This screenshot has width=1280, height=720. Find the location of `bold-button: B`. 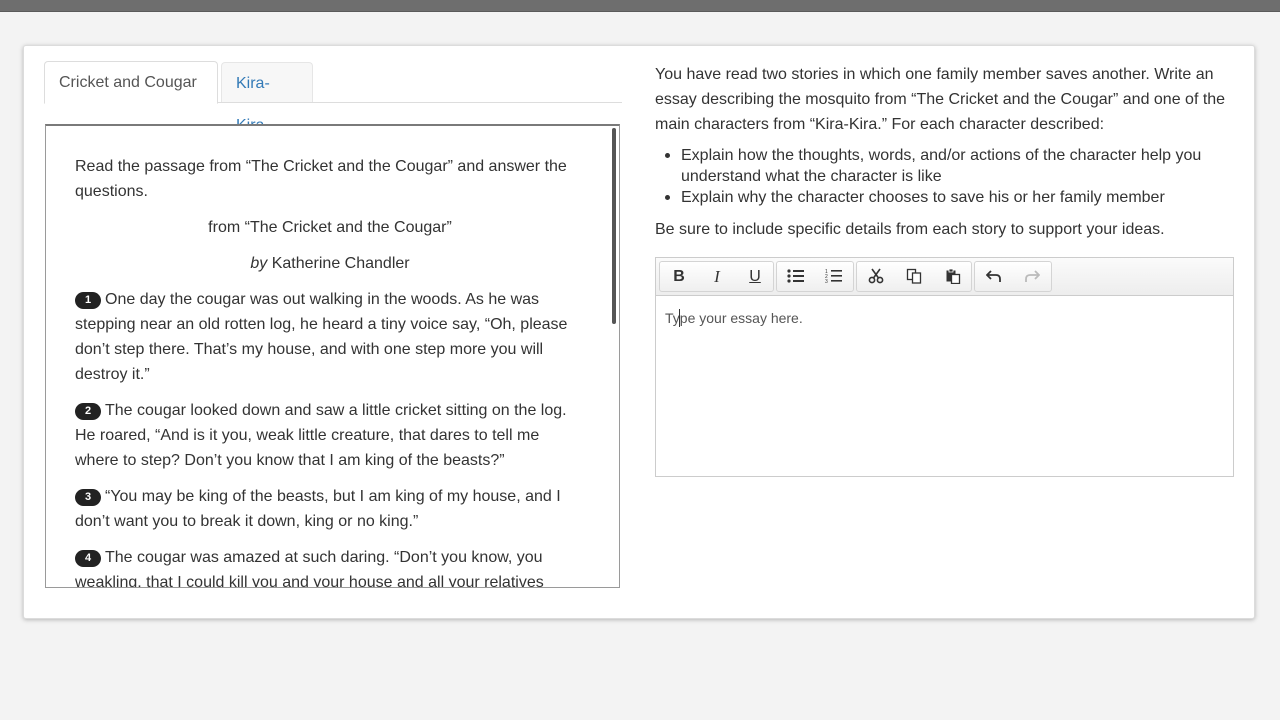

bold-button: B is located at coordinates (679, 276).